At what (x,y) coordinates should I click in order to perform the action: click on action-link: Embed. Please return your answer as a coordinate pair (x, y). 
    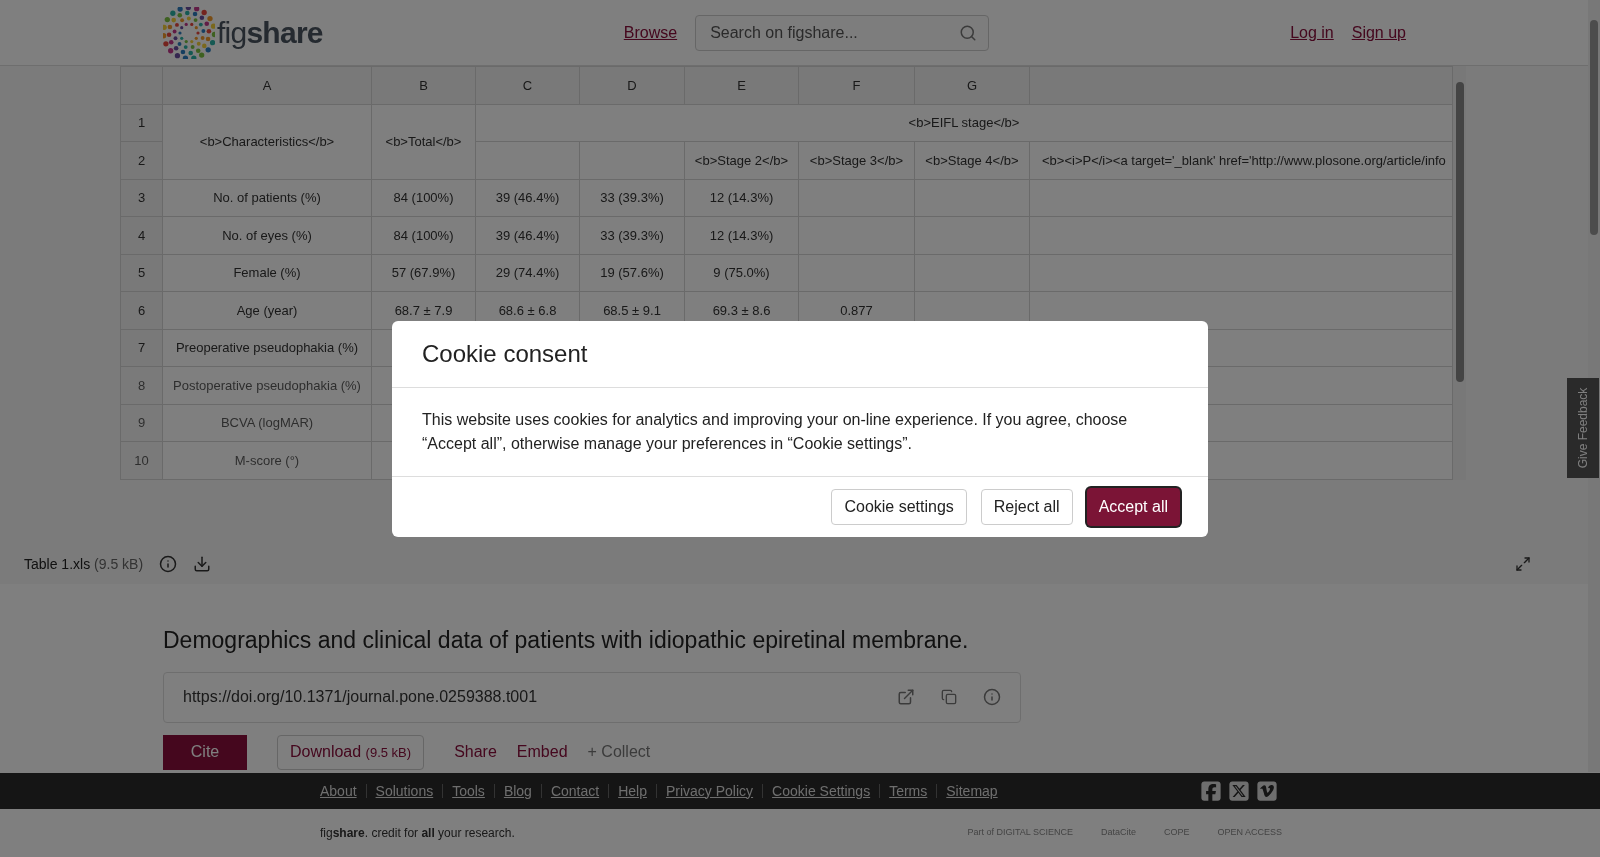
    Looking at the image, I should click on (542, 752).